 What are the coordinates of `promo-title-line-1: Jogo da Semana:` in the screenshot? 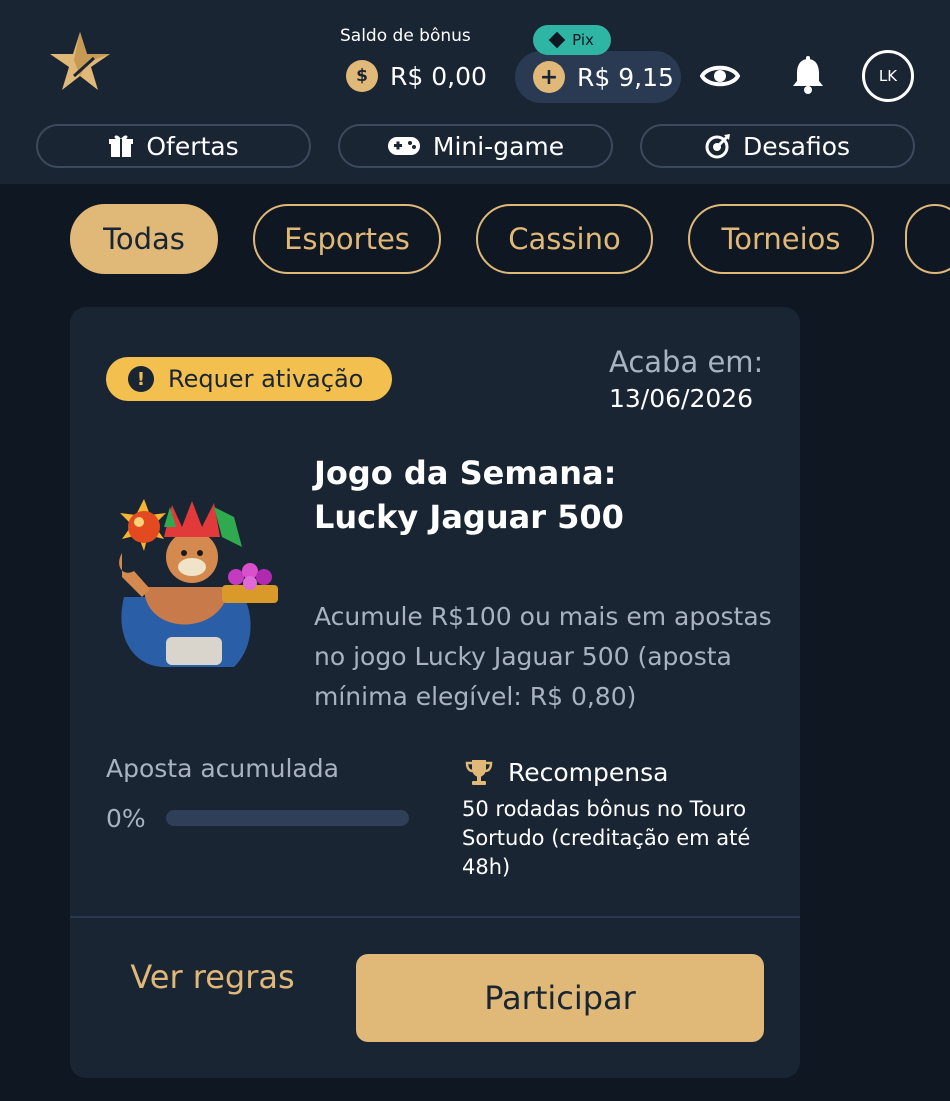 It's located at (465, 473).